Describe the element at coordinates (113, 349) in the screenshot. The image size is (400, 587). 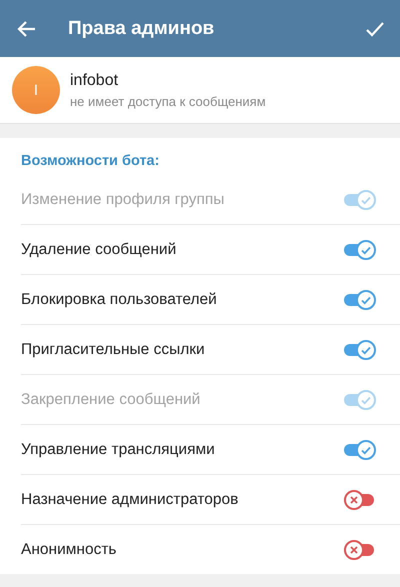
I see `permission-label: Пригласительные ссылки` at that location.